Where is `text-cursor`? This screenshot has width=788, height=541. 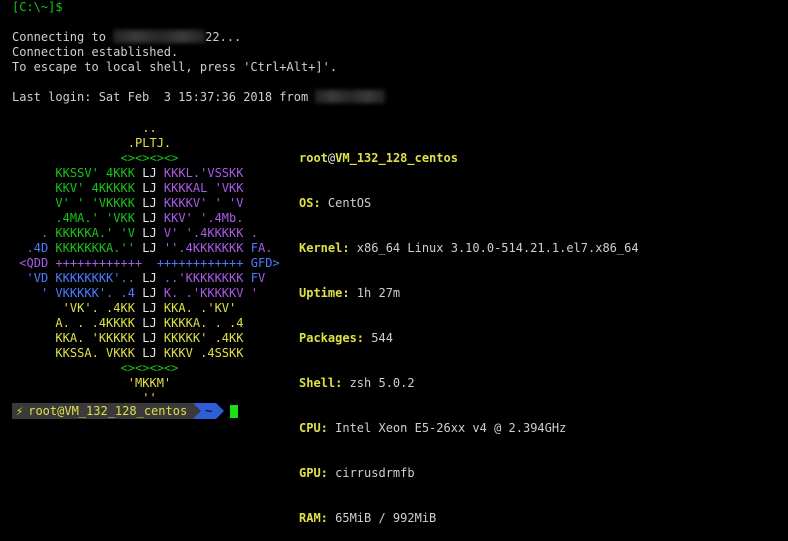
text-cursor is located at coordinates (234, 411).